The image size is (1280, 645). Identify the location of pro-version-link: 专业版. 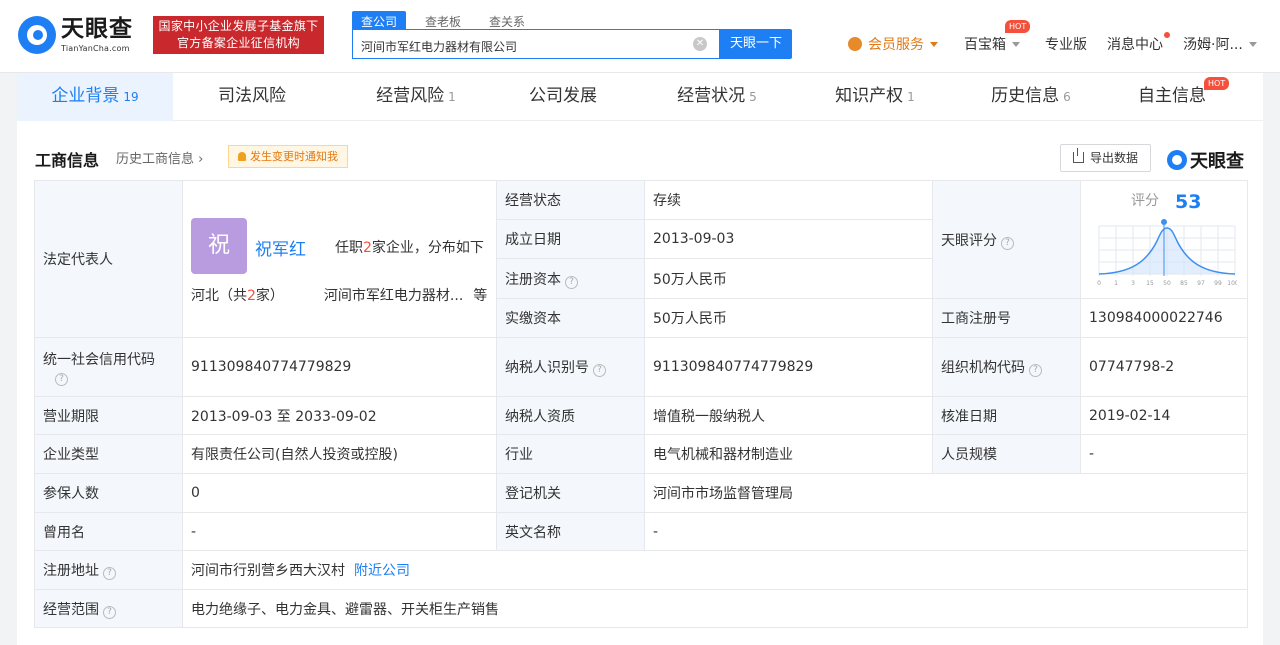
(1066, 44).